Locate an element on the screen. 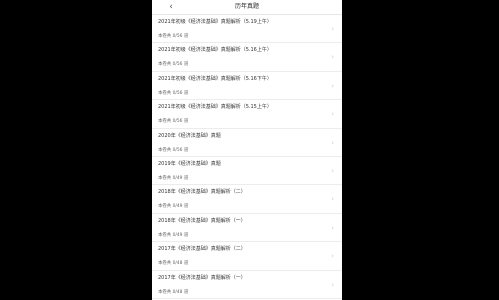  list-item: 2019年《经济法基础》真题 本卷共 0/49 道 › is located at coordinates (247, 171).